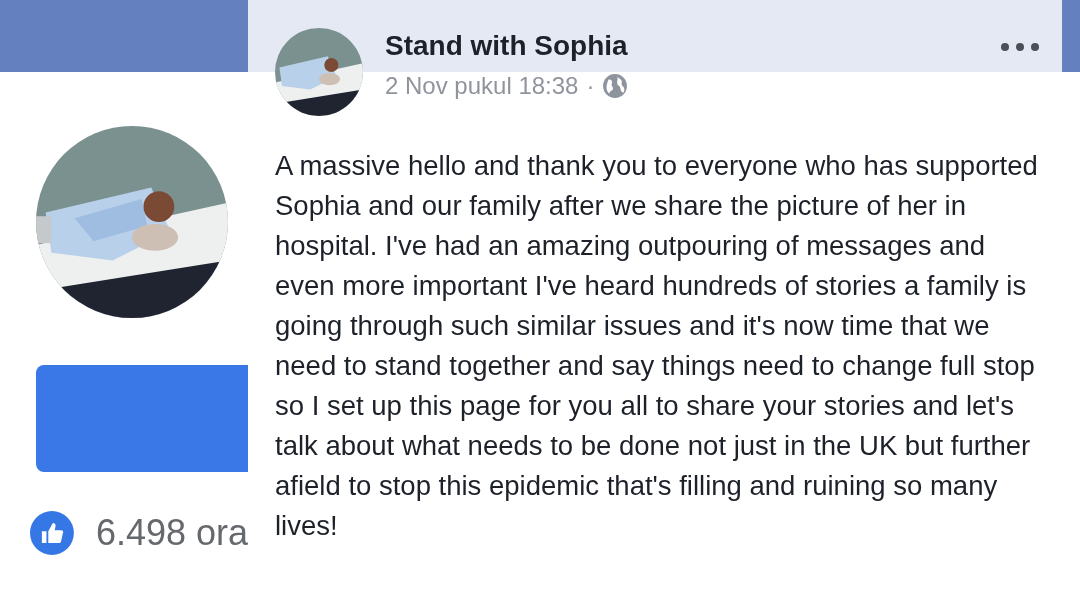  What do you see at coordinates (507, 46) in the screenshot?
I see `page-name: Stand with Sophia` at bounding box center [507, 46].